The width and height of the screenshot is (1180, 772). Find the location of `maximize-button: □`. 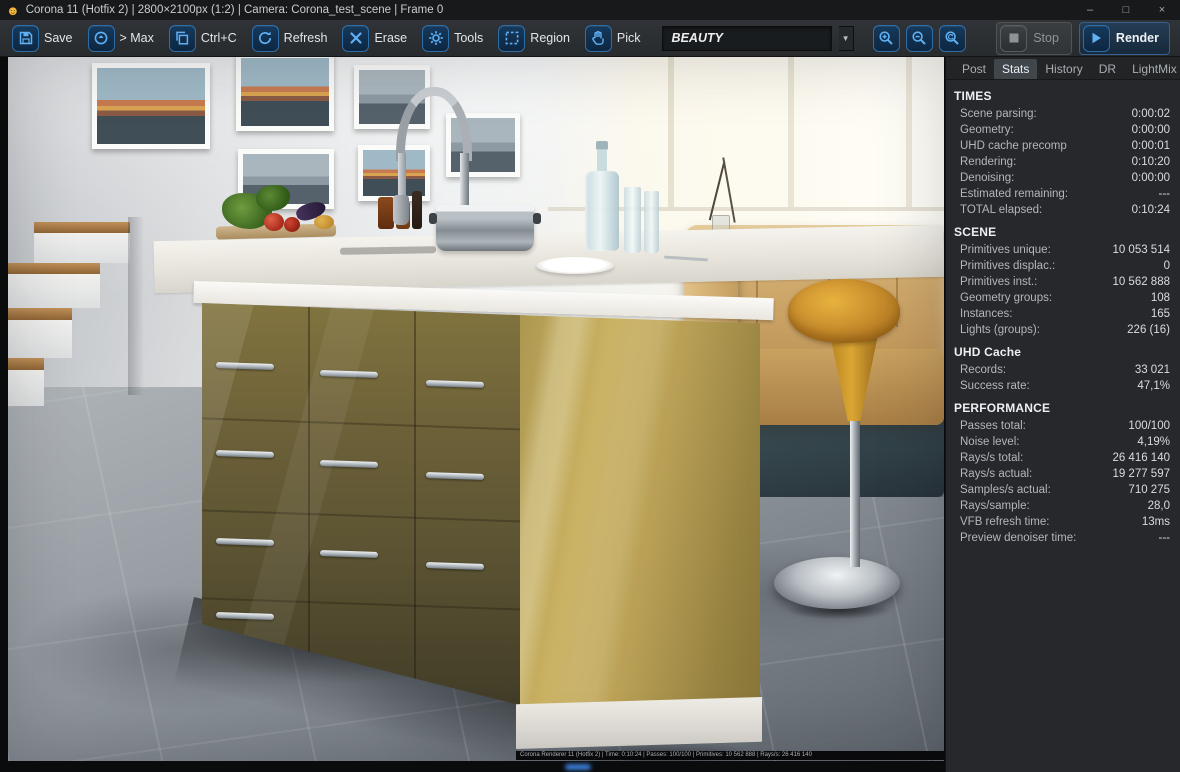

maximize-button: □ is located at coordinates (1126, 10).